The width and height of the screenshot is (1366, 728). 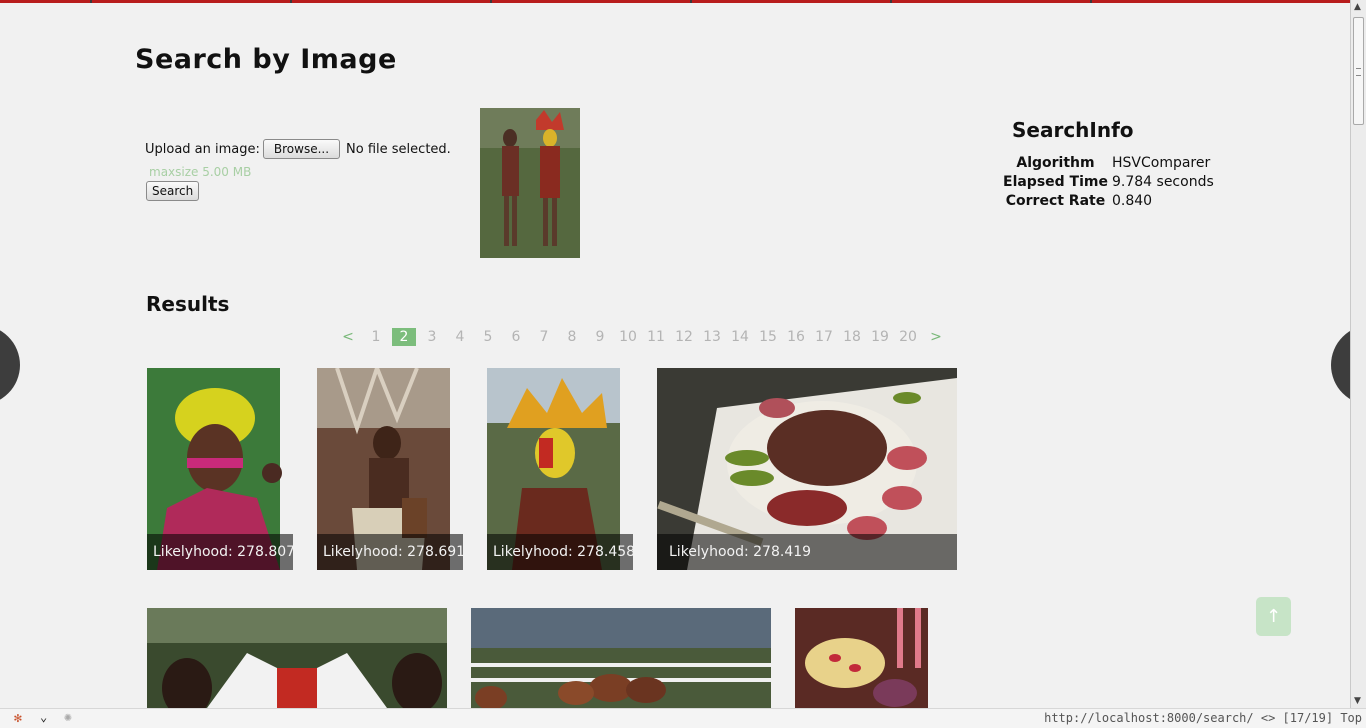 What do you see at coordinates (432, 337) in the screenshot?
I see `pager-page-link: 3` at bounding box center [432, 337].